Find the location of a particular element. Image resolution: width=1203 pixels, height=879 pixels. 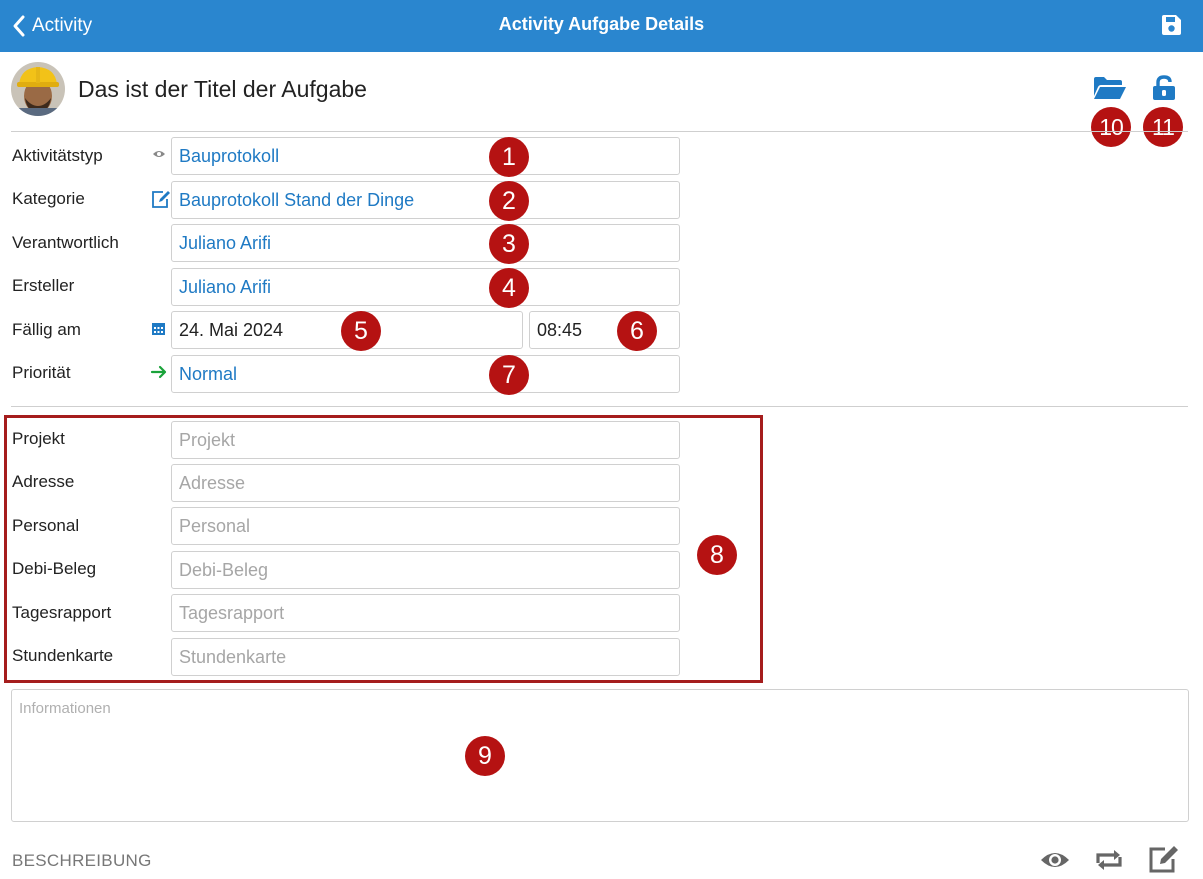

informationen-textarea: Informationen is located at coordinates (600, 755).